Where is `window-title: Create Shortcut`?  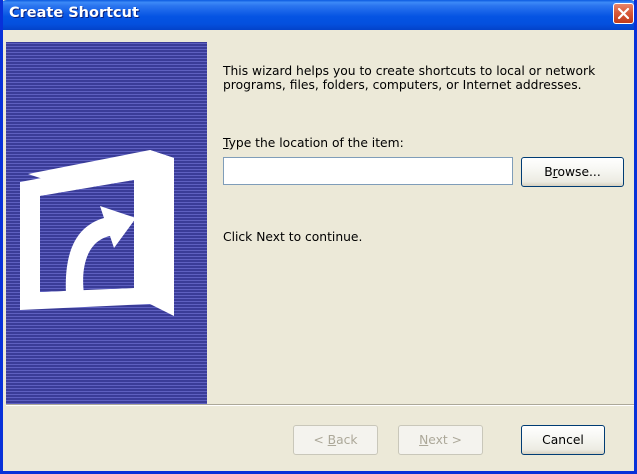
window-title: Create Shortcut is located at coordinates (74, 13).